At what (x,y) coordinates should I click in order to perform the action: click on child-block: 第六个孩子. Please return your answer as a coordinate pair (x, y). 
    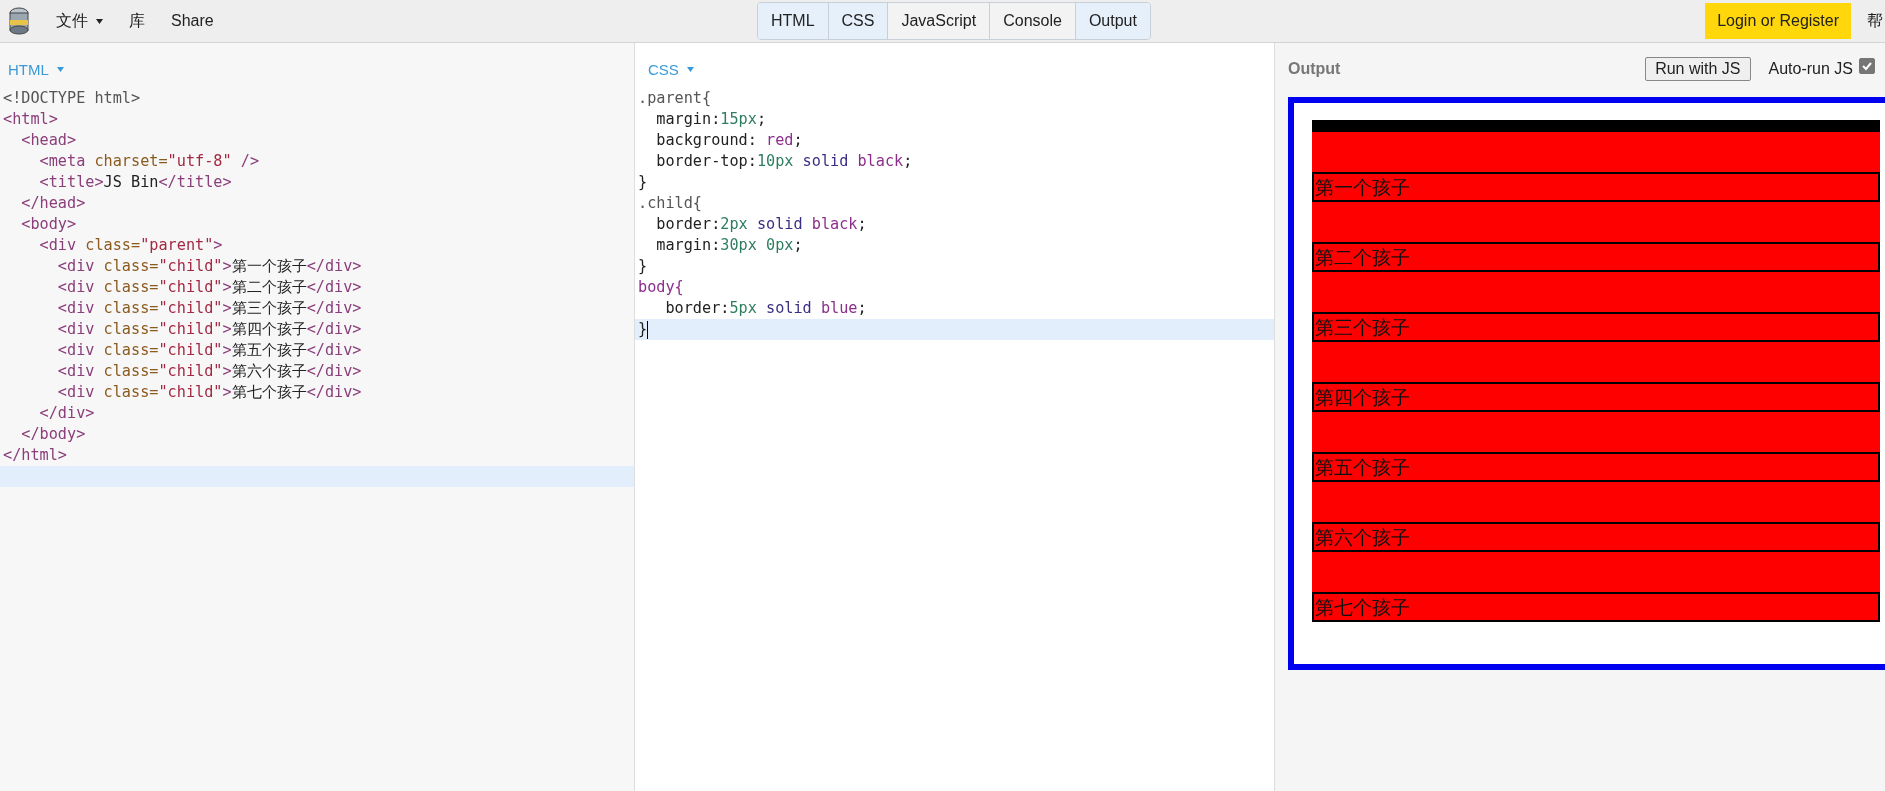
    Looking at the image, I should click on (1596, 537).